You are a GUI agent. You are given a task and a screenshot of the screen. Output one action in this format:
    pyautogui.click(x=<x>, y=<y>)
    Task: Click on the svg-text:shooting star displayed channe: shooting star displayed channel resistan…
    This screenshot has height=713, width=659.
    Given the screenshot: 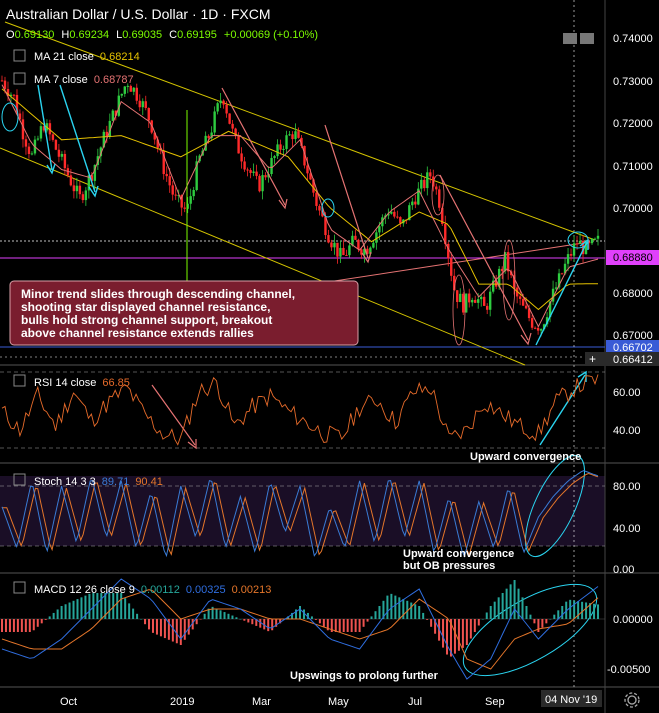 What is the action you would take?
    pyautogui.click(x=145, y=307)
    